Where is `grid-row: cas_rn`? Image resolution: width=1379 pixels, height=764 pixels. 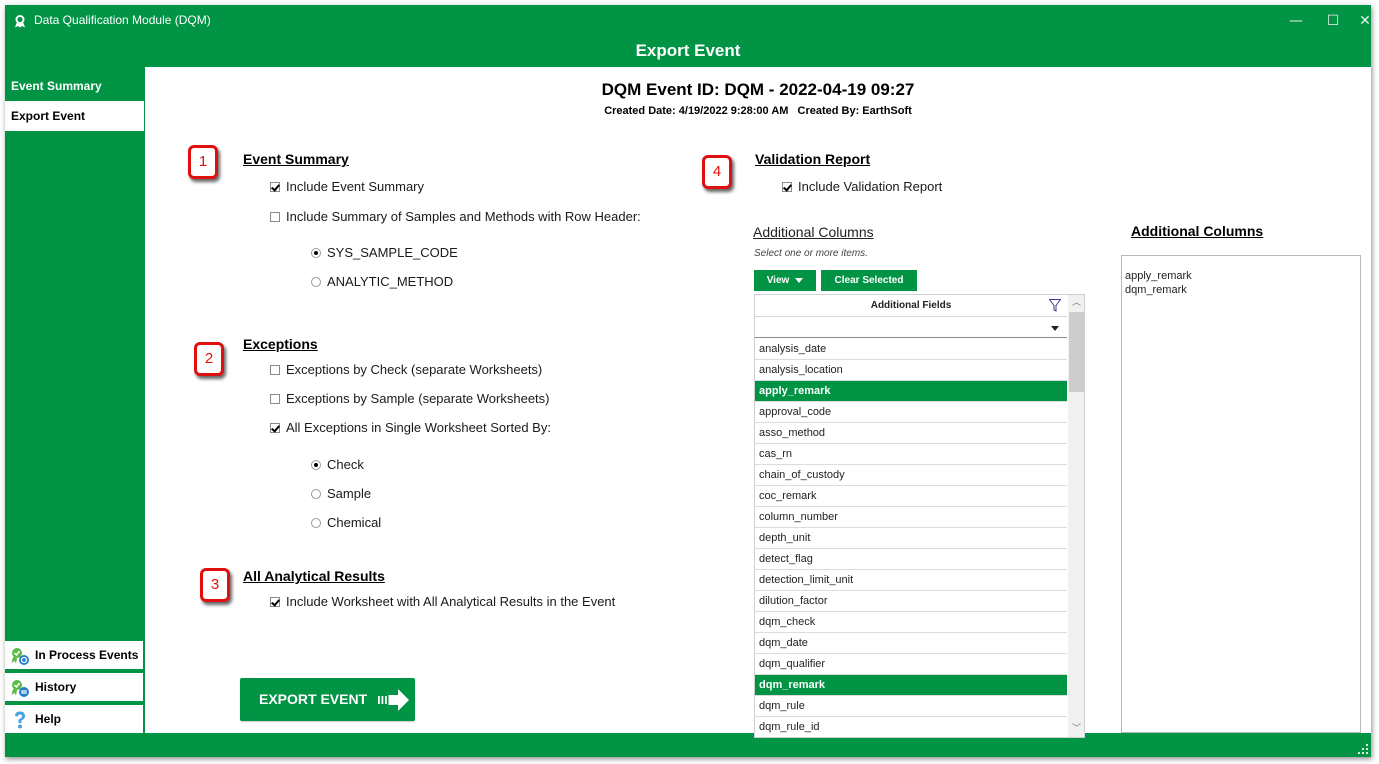 grid-row: cas_rn is located at coordinates (911, 454).